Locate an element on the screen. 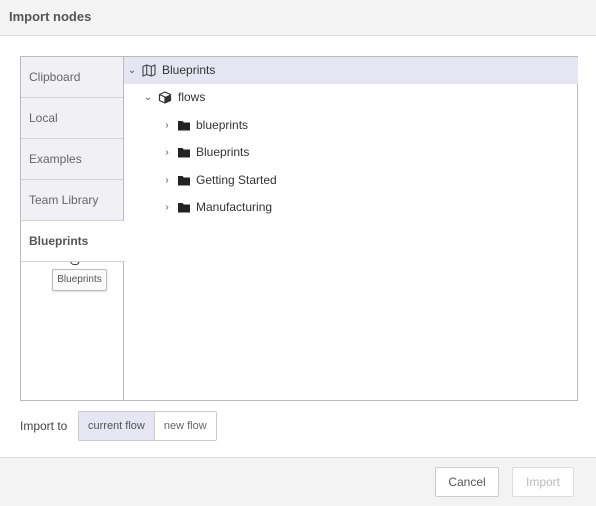 The image size is (596, 506). dialog-footer: Cancel Import is located at coordinates (298, 481).